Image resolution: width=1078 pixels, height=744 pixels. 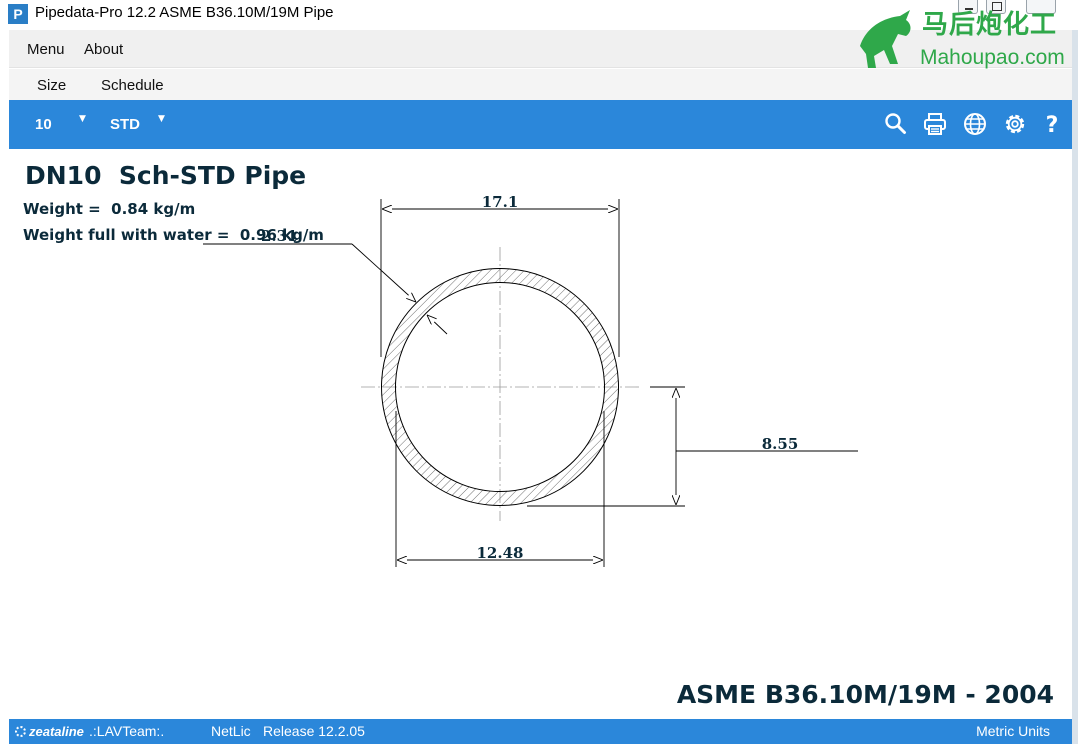 I want to click on status-release: Release 12.2.05, so click(x=314, y=731).